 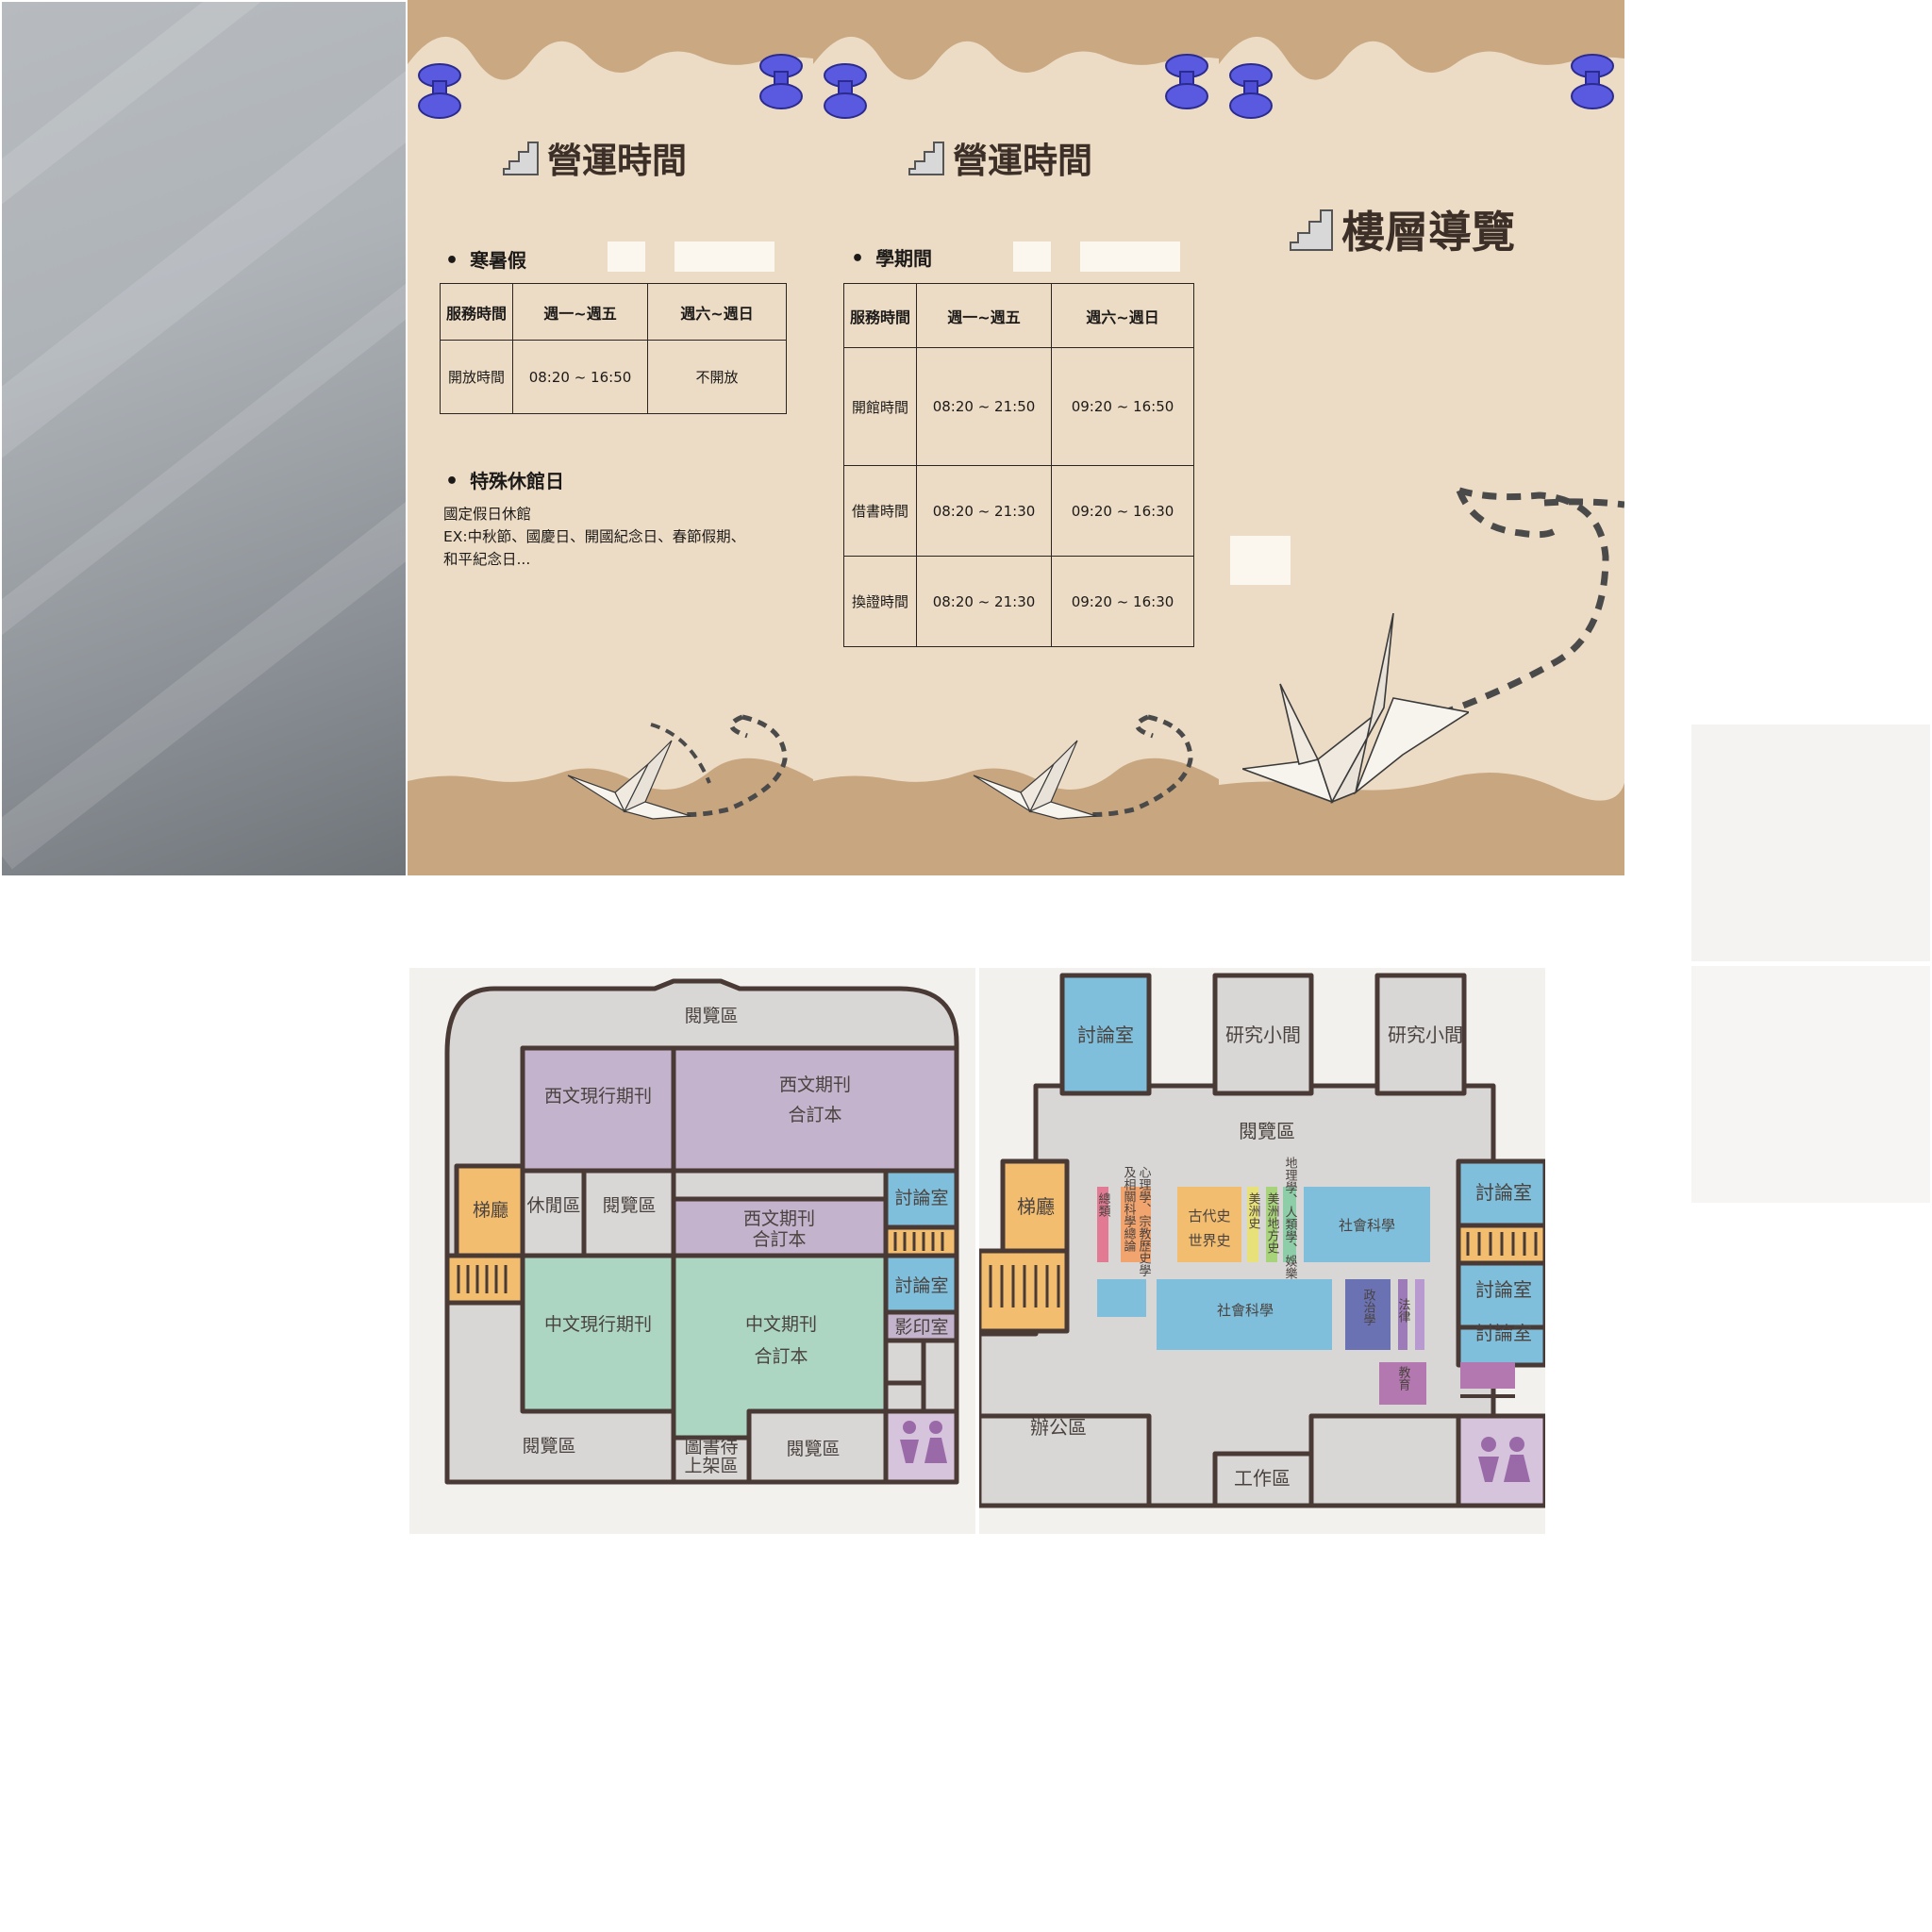 I want to click on area-label: 上架區, so click(x=711, y=1466).